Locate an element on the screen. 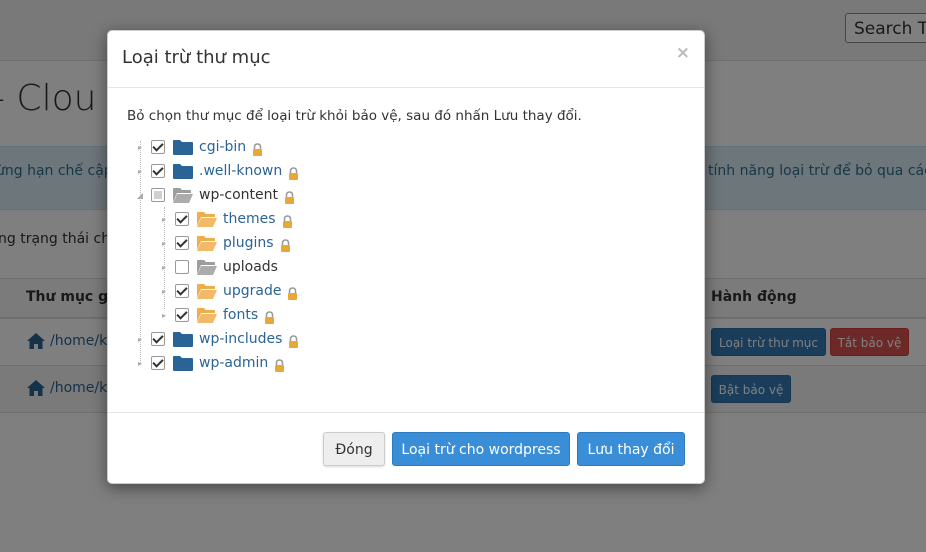  tree-node-label: cgi-bin is located at coordinates (222, 147).